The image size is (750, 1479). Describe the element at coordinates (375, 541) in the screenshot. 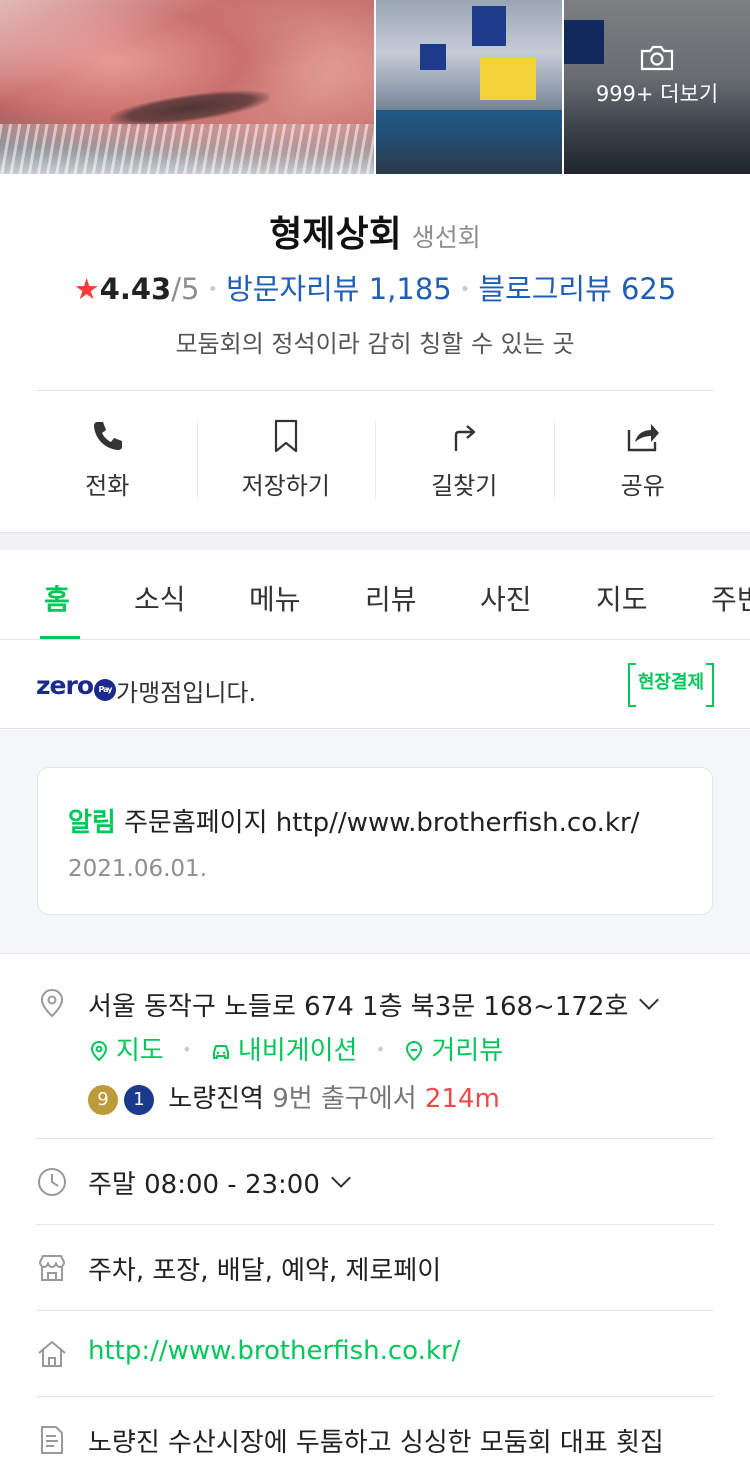

I see `section-gap` at that location.